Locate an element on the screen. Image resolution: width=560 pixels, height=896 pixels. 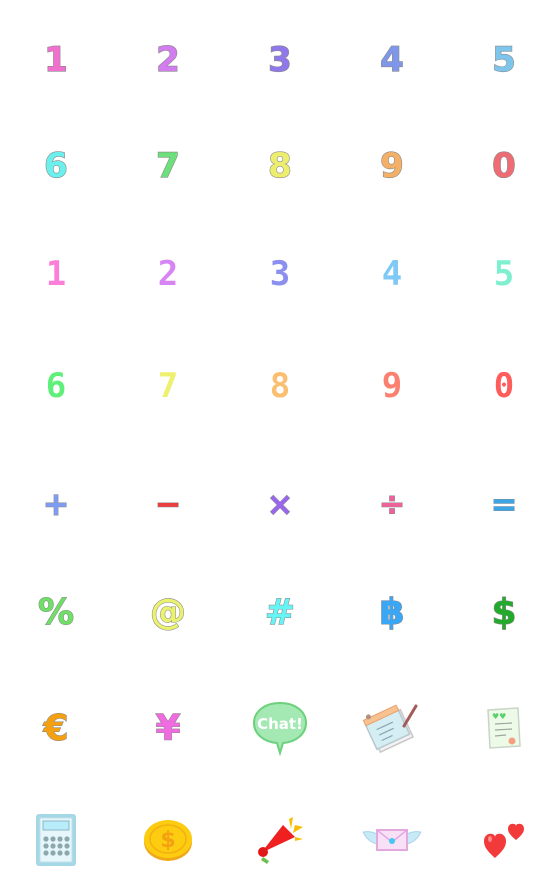
dollar-icon: $ is located at coordinates (504, 612).